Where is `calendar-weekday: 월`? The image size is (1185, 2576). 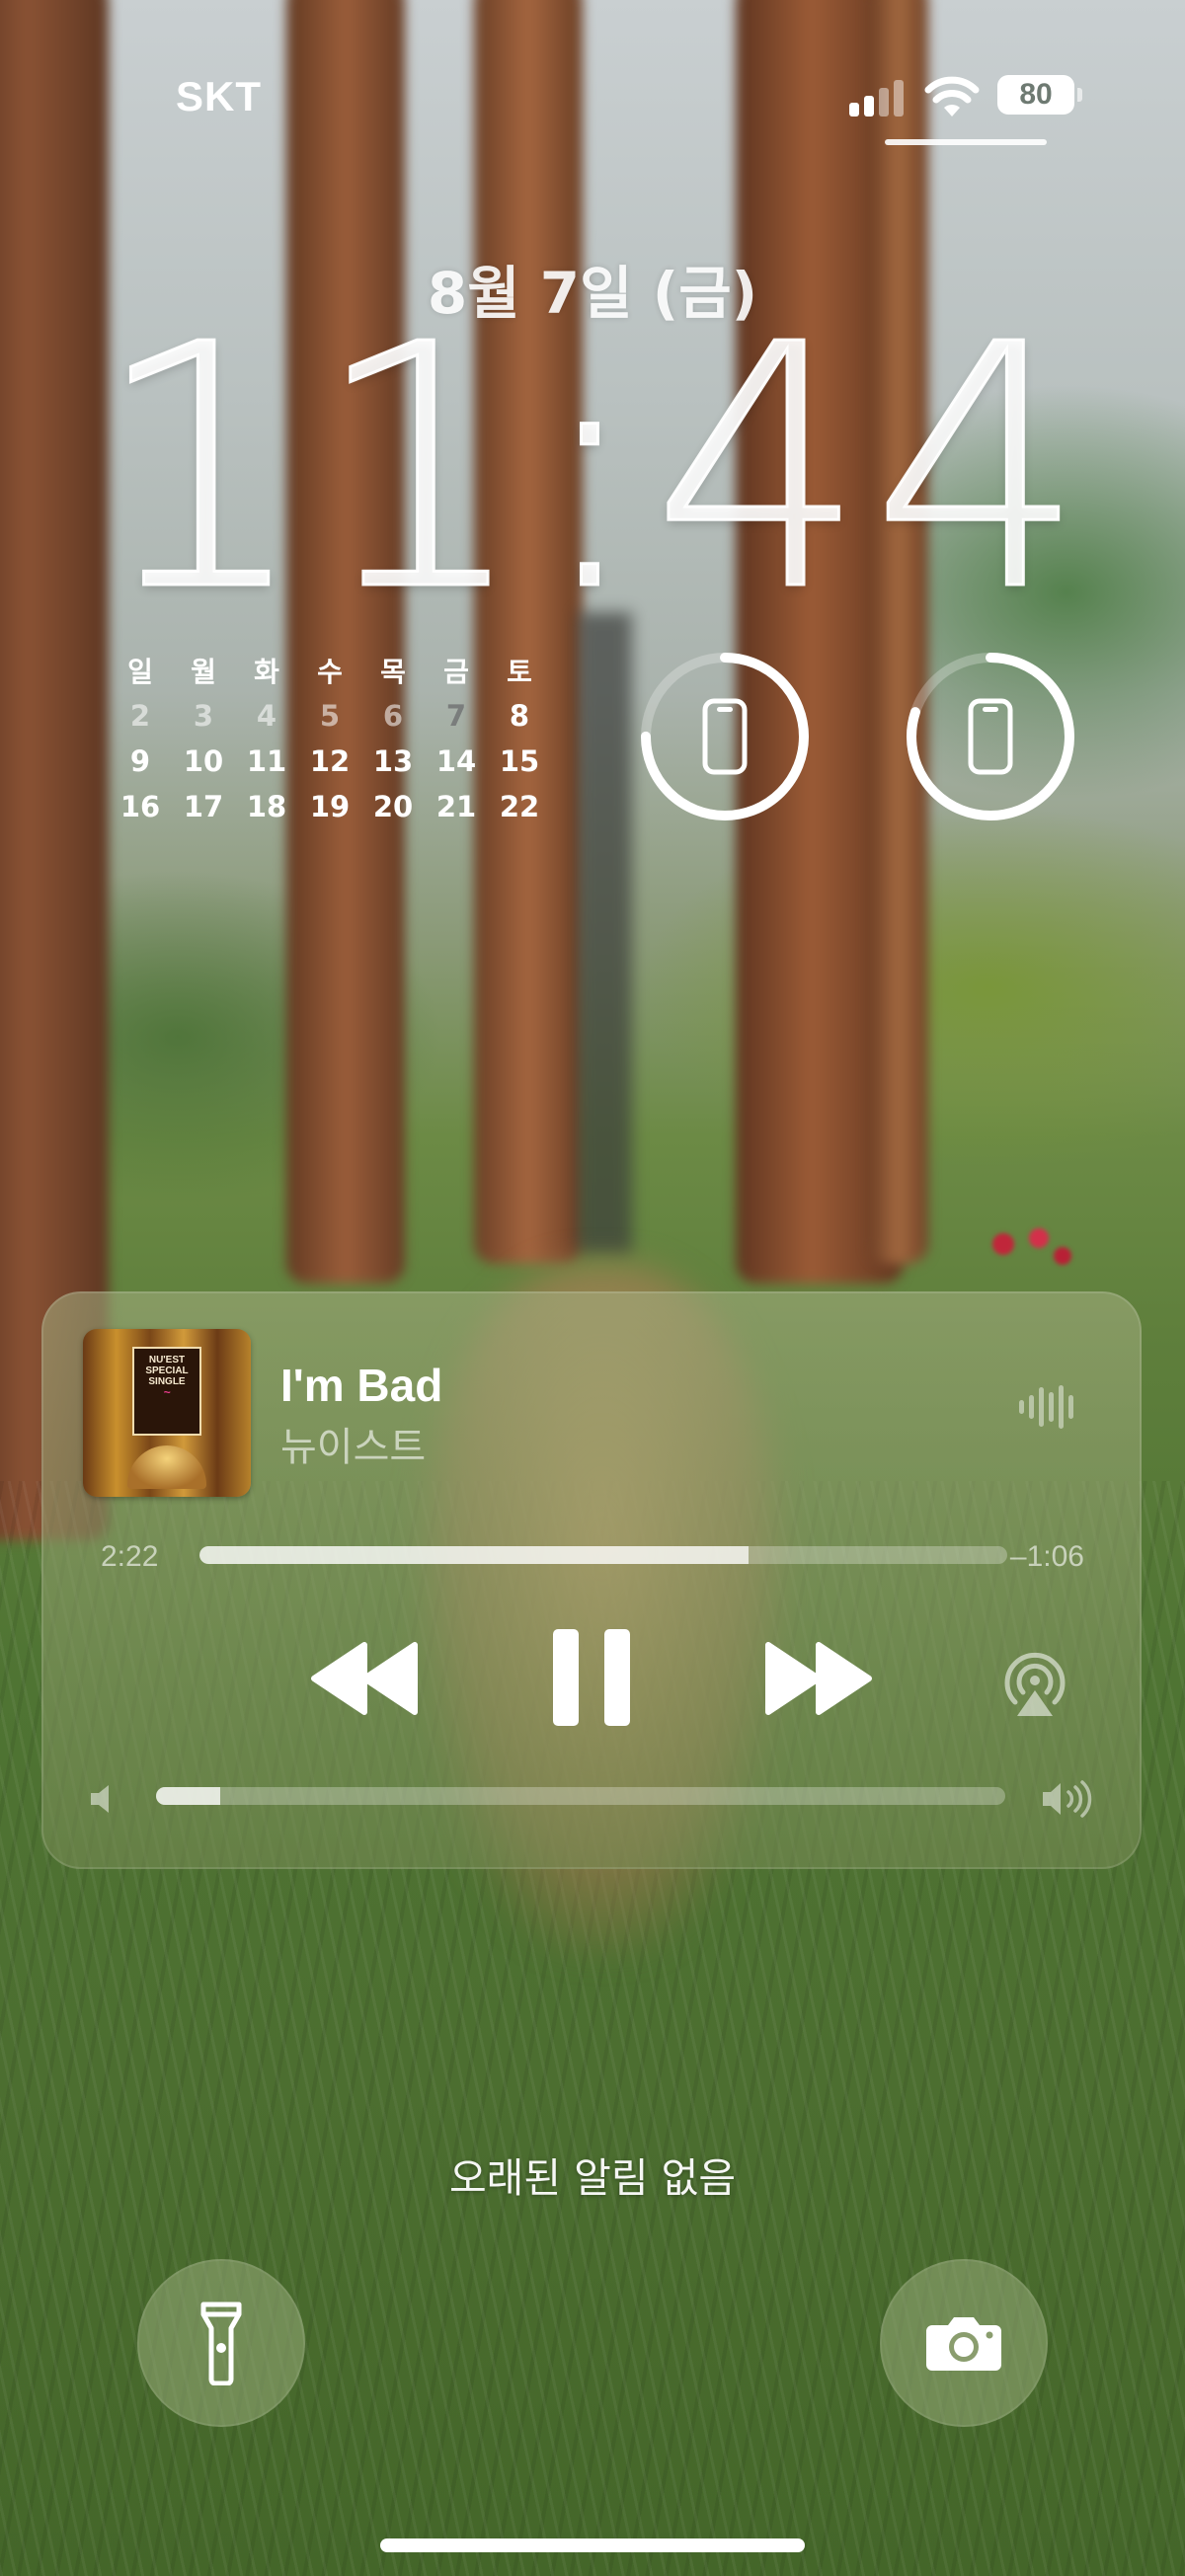 calendar-weekday: 월 is located at coordinates (203, 672).